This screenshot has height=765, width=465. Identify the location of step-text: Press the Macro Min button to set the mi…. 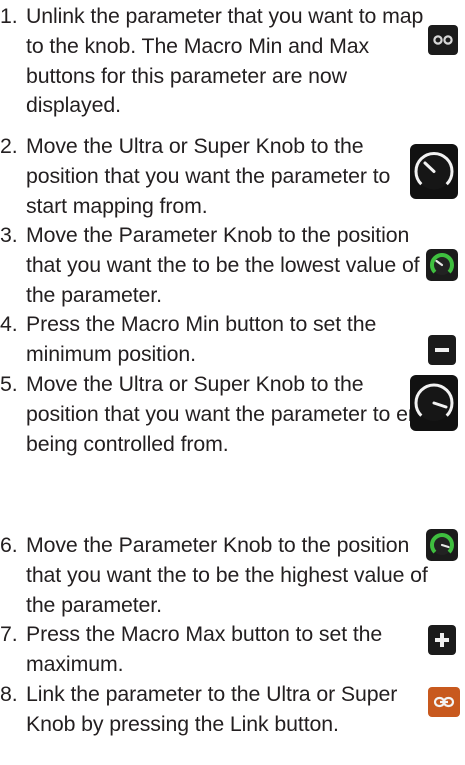
(201, 339).